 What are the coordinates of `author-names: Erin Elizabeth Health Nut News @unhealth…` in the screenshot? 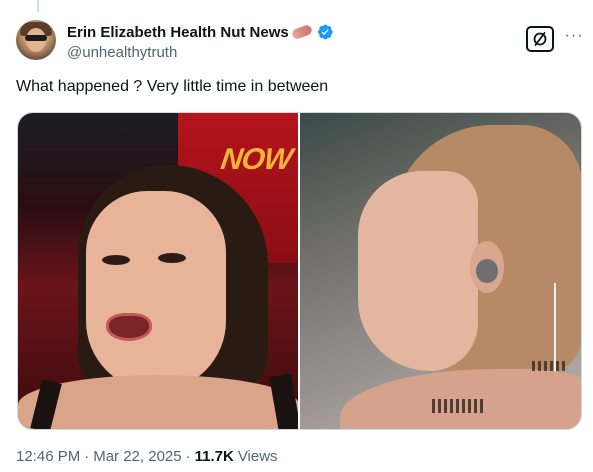 It's located at (200, 41).